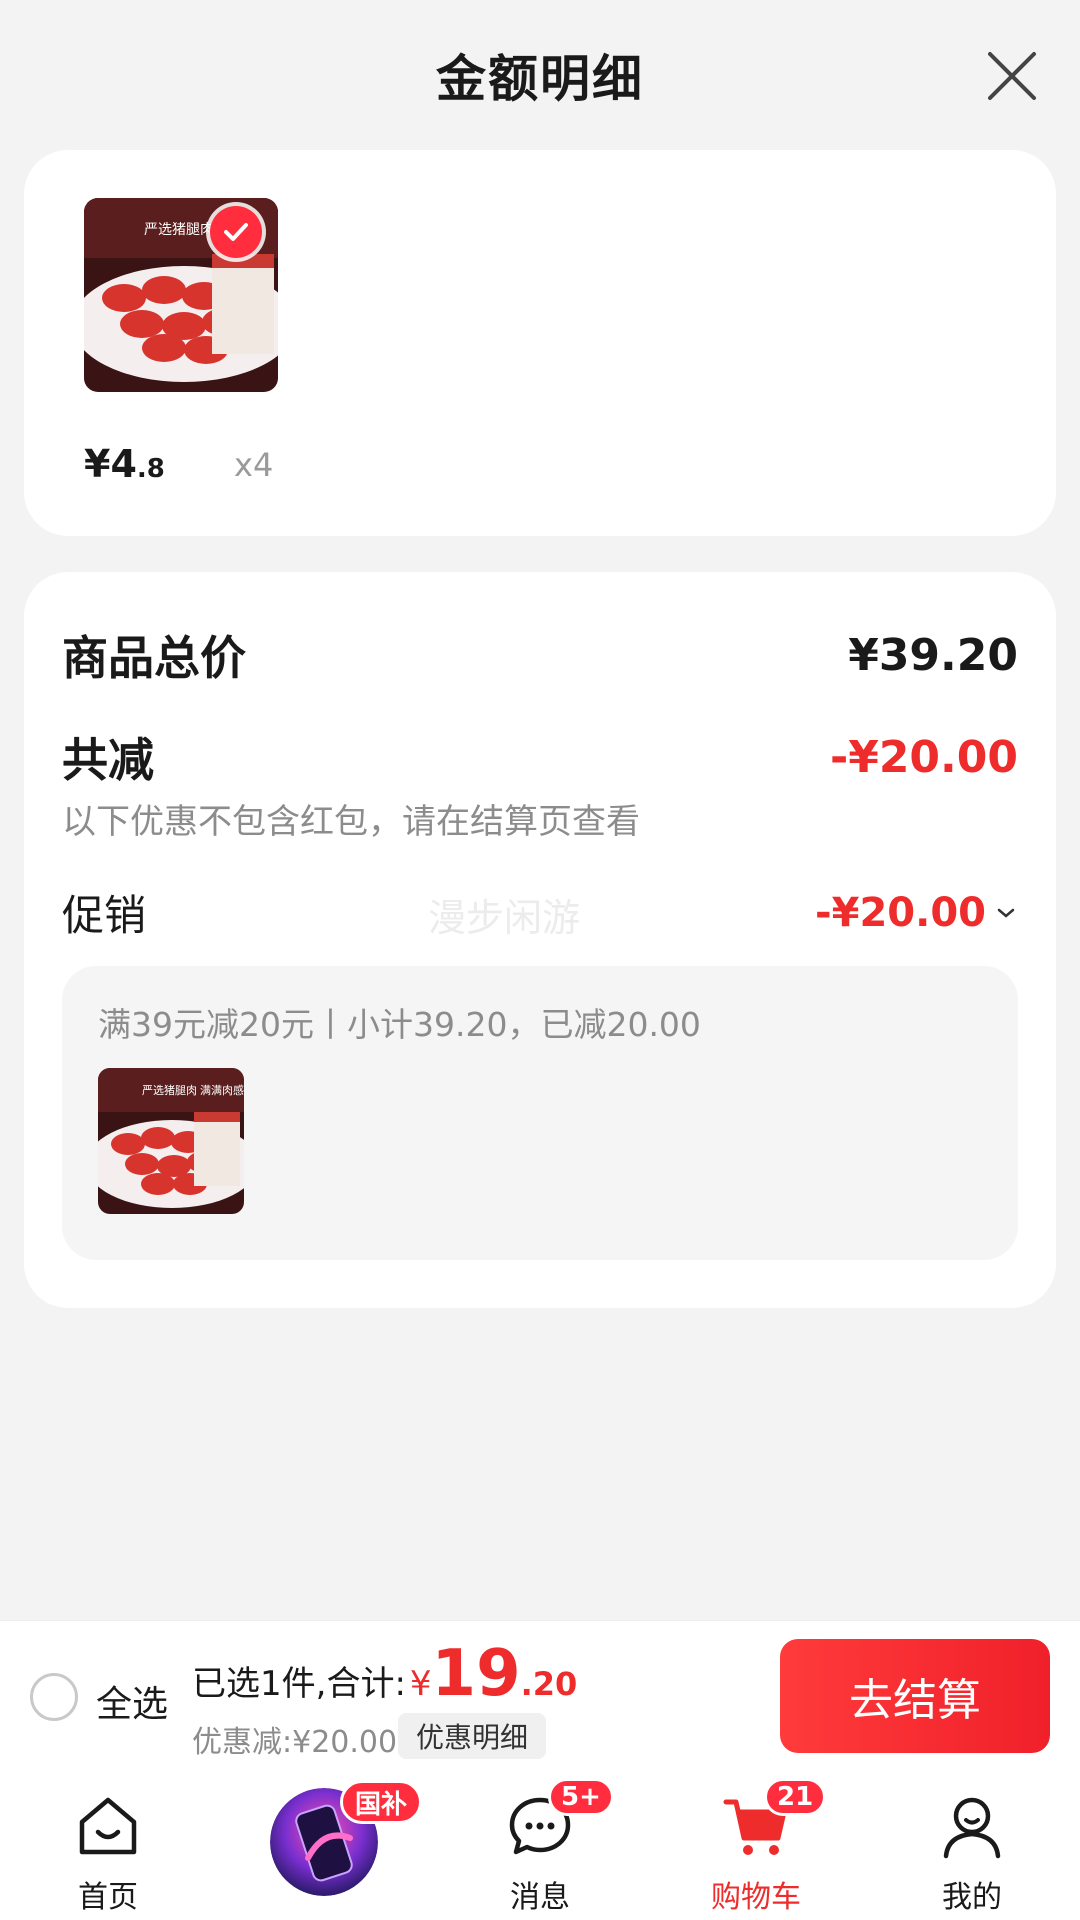  What do you see at coordinates (540, 655) in the screenshot?
I see `total-row: 商品总价 ¥39.20` at bounding box center [540, 655].